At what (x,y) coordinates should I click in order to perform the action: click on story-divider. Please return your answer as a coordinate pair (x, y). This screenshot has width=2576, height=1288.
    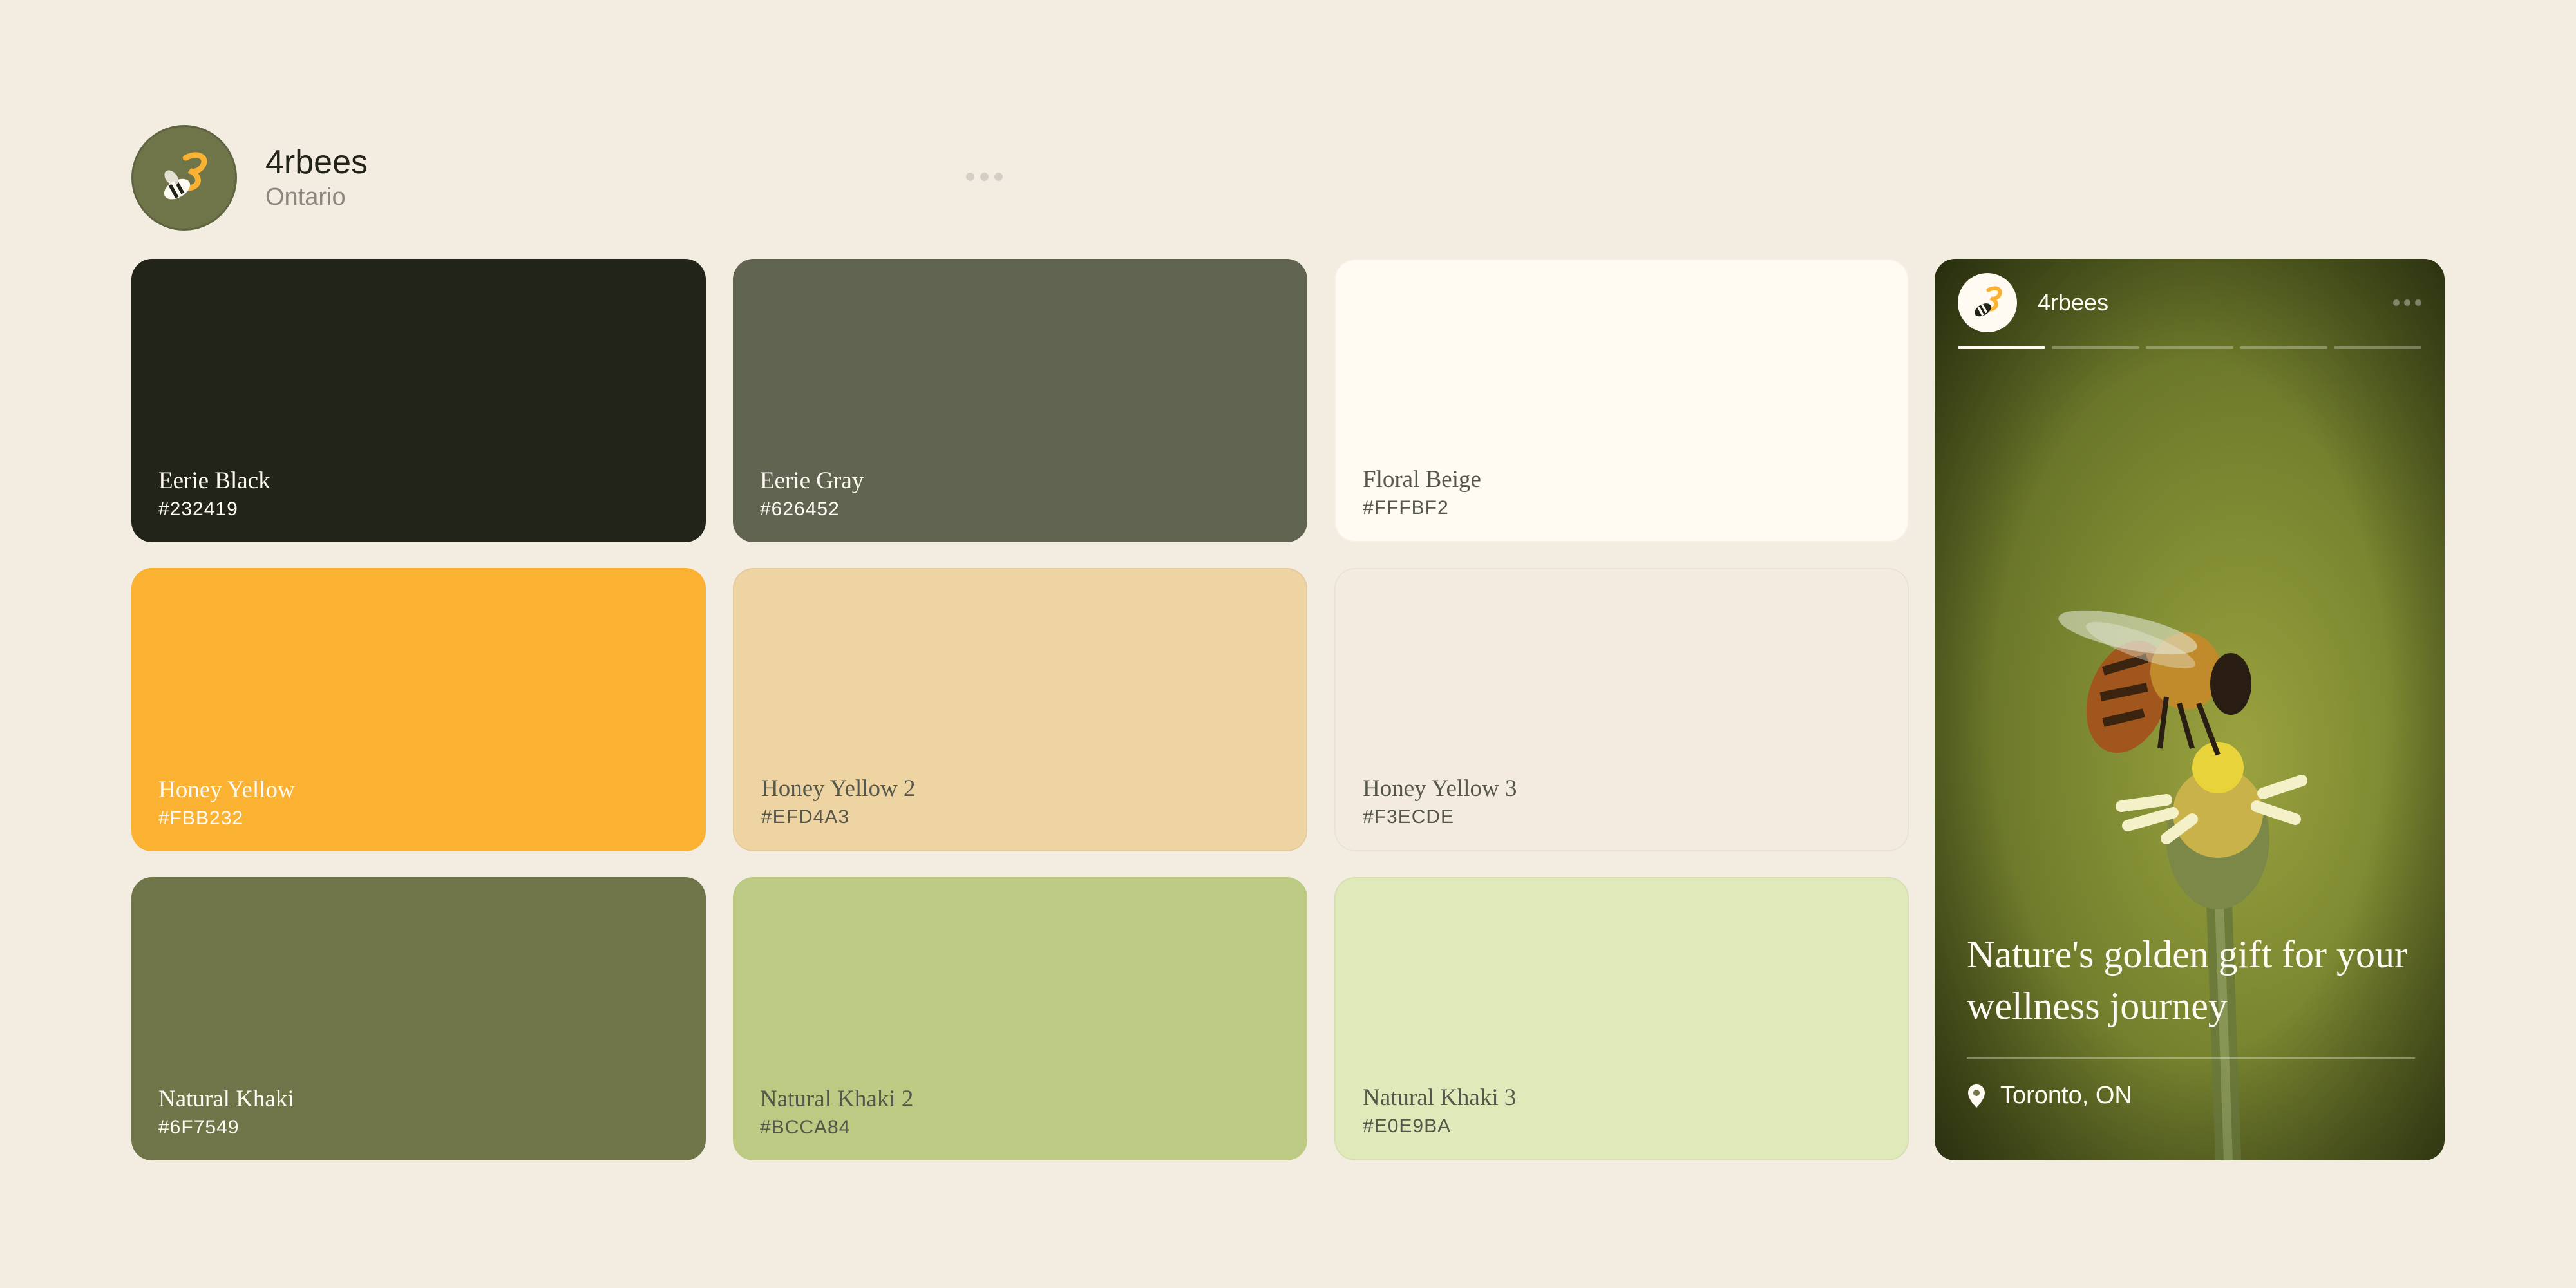
    Looking at the image, I should click on (2191, 1058).